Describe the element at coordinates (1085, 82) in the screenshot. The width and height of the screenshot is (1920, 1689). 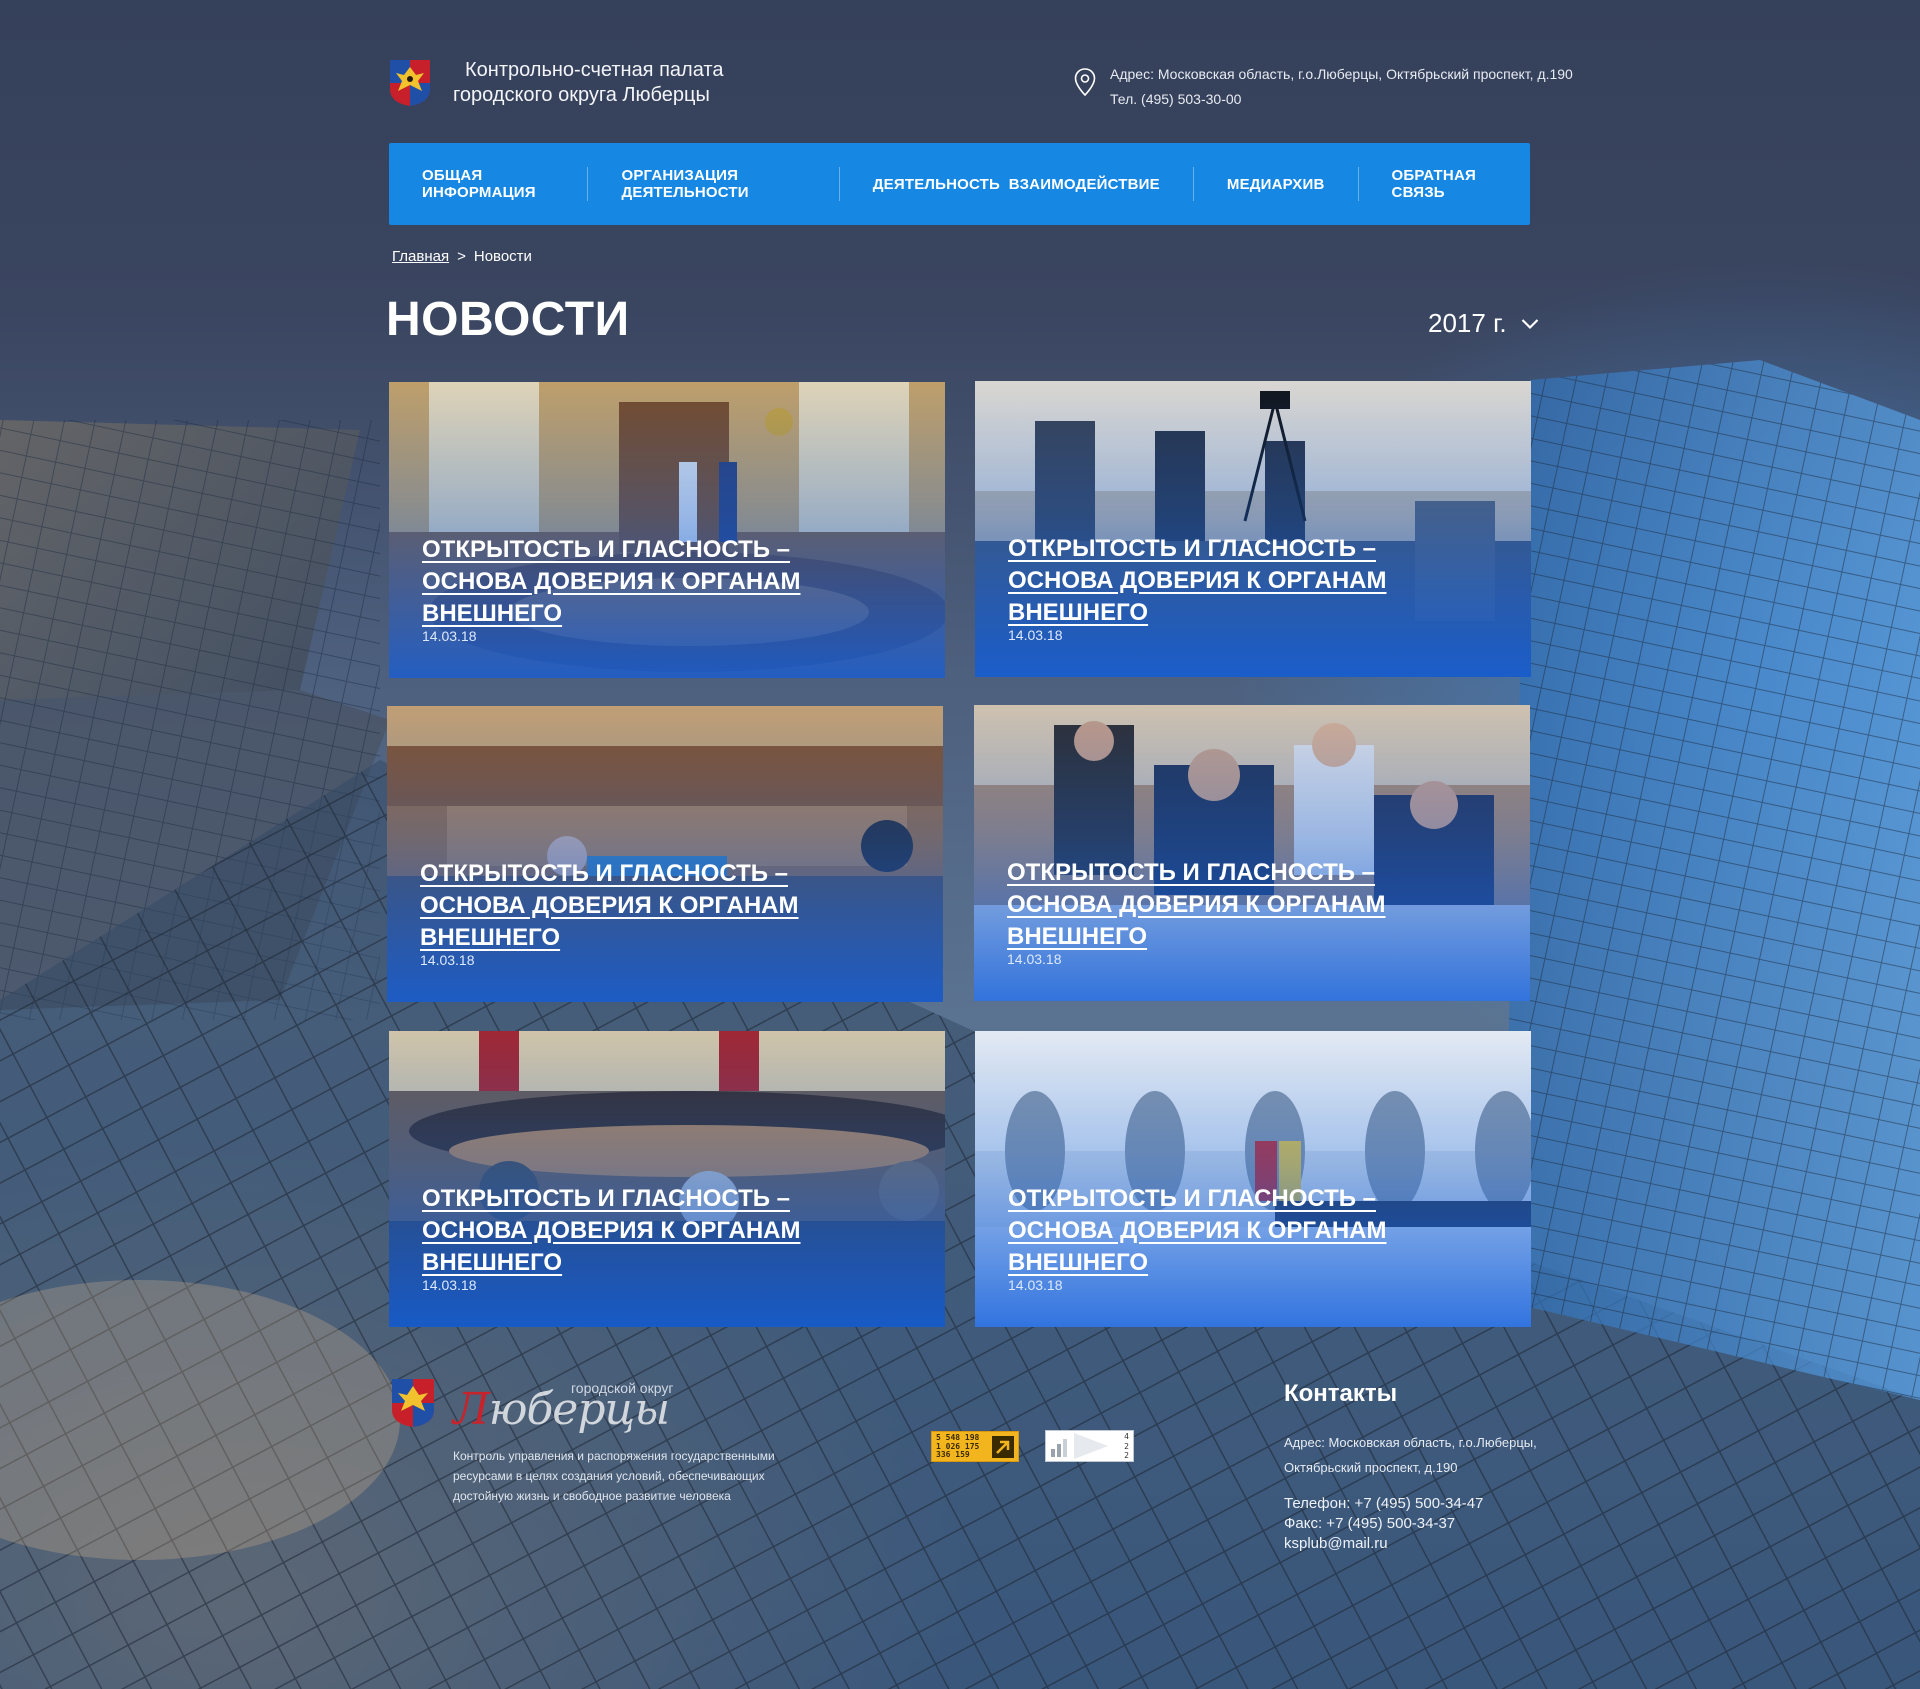
I see `map-pin-icon` at that location.